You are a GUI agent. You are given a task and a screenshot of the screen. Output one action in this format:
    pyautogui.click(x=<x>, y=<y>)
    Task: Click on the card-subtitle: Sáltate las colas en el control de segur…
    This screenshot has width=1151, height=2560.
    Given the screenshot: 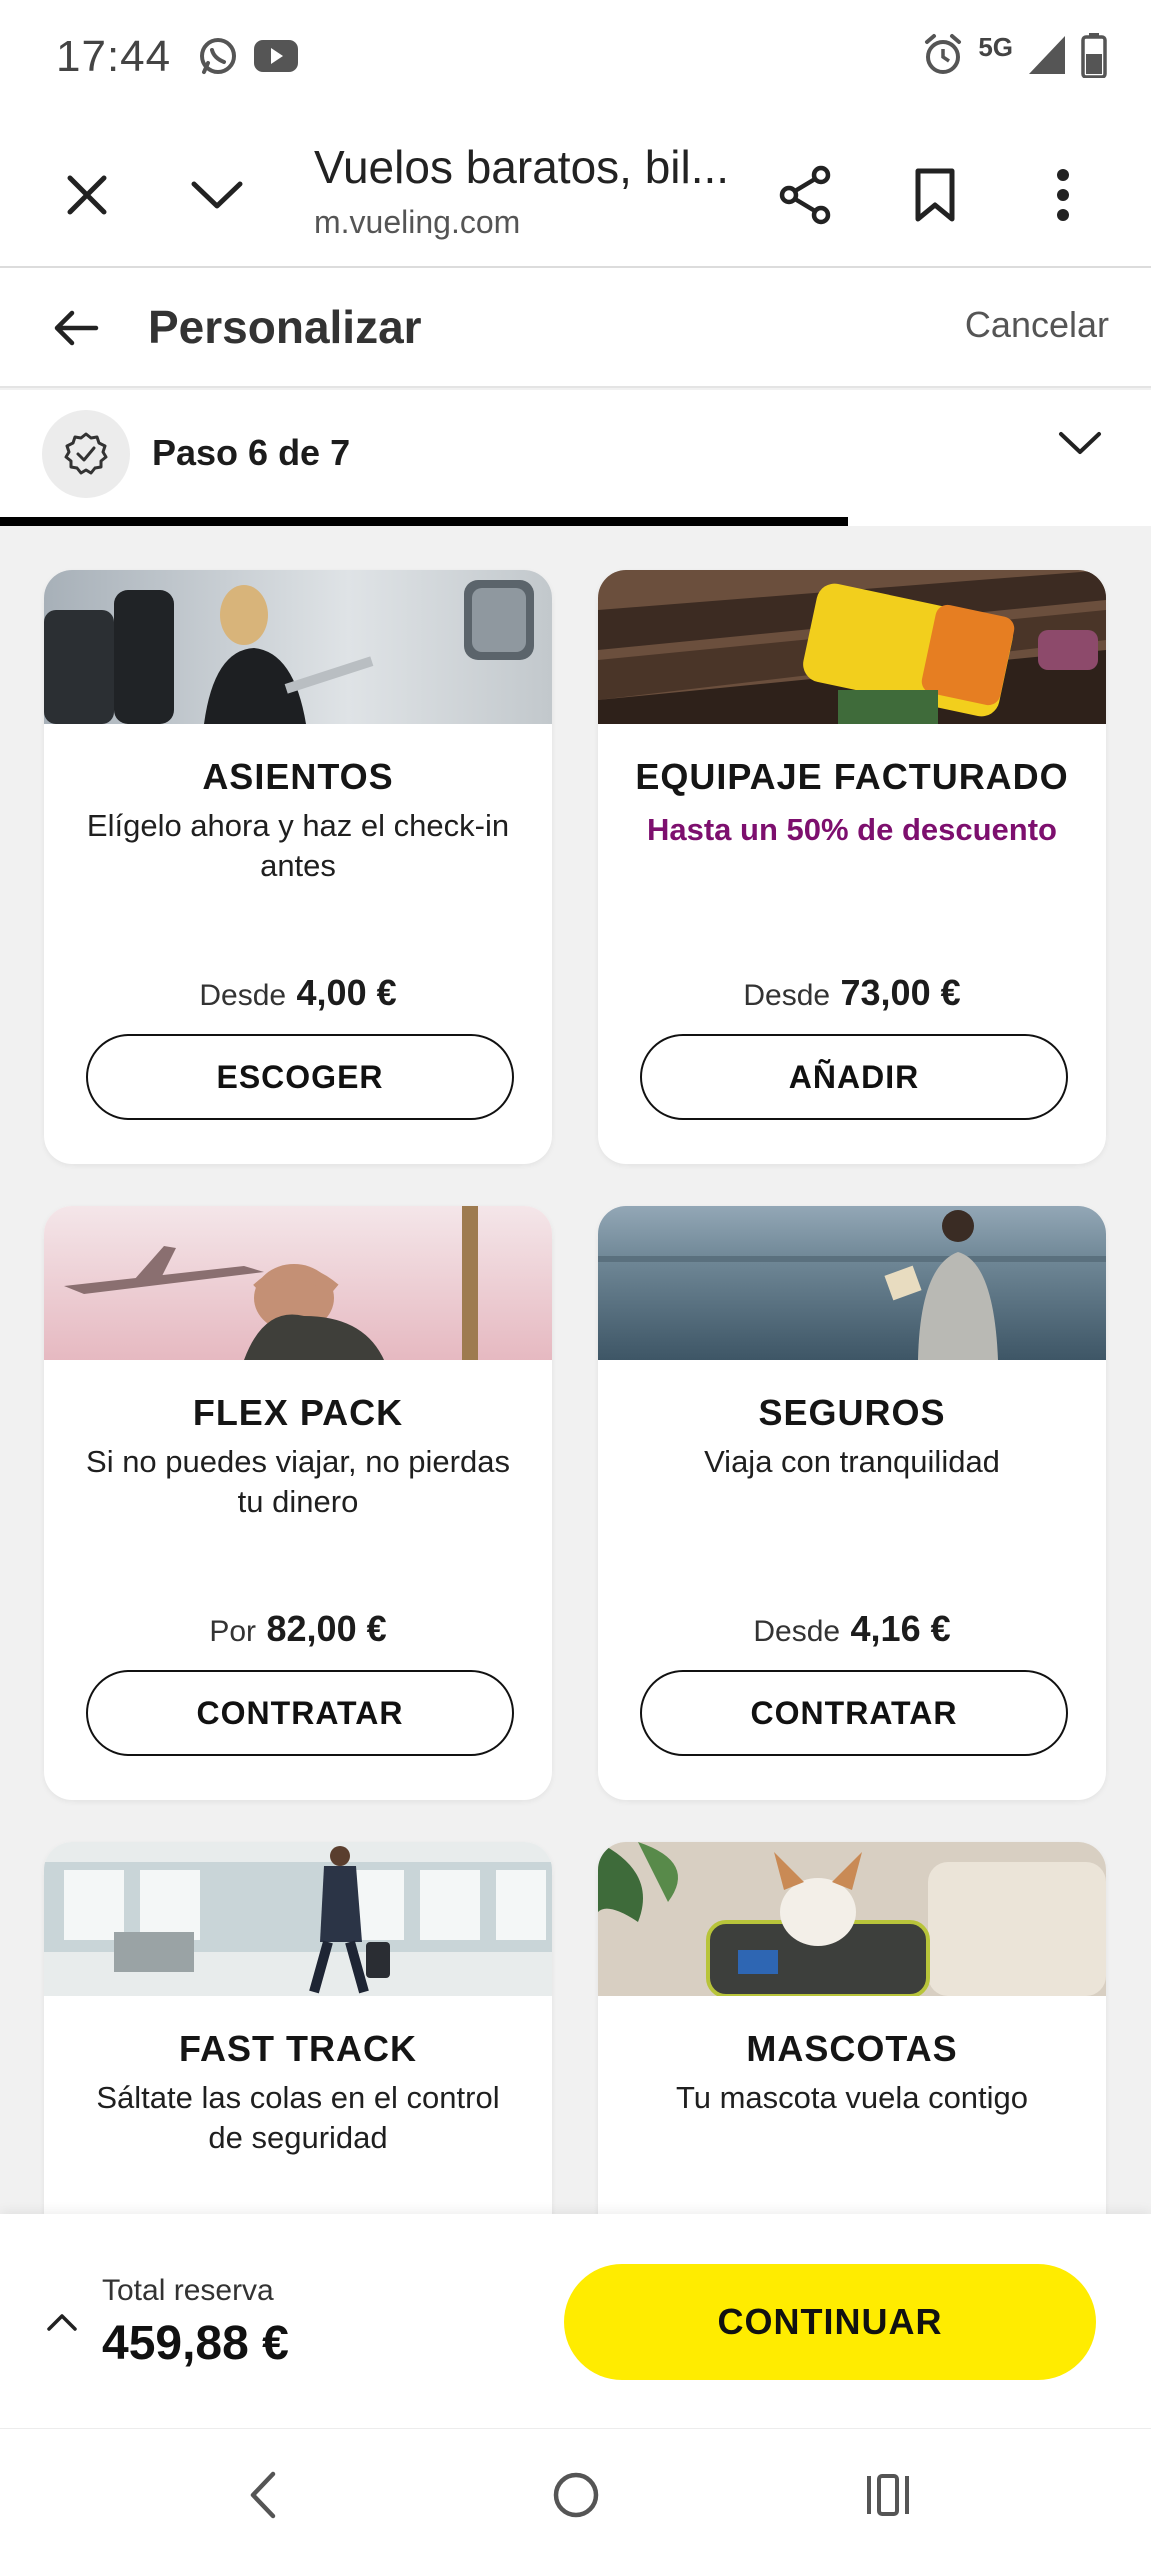 What is the action you would take?
    pyautogui.click(x=298, y=2117)
    